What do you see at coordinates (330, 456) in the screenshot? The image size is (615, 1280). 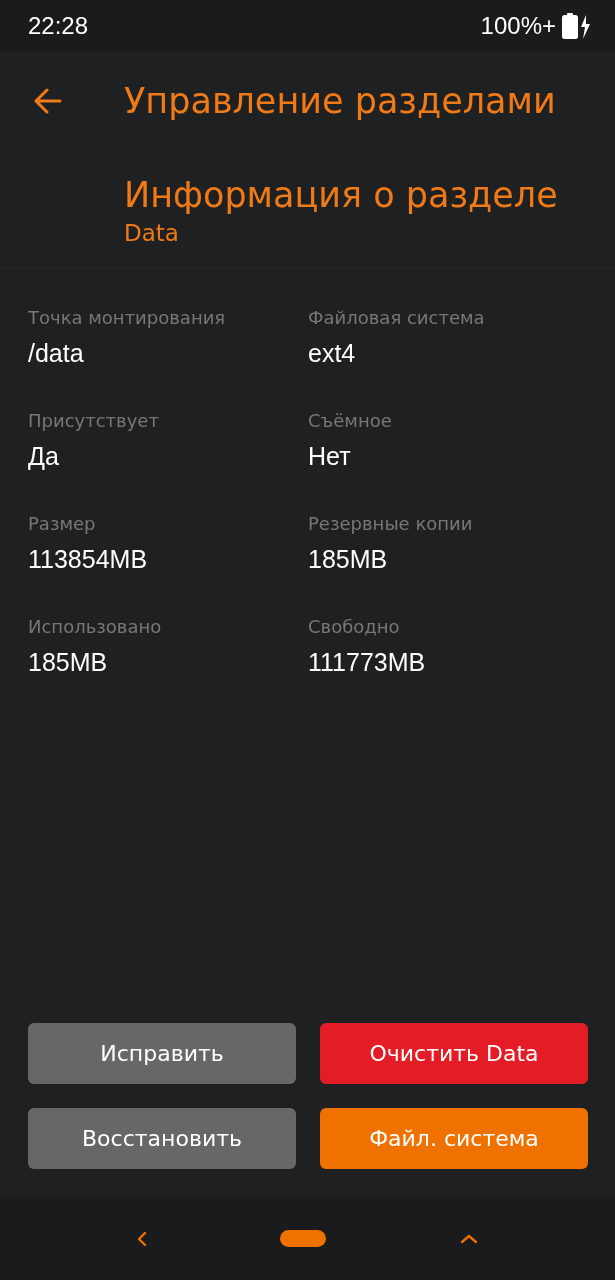 I see `field-value: Нет` at bounding box center [330, 456].